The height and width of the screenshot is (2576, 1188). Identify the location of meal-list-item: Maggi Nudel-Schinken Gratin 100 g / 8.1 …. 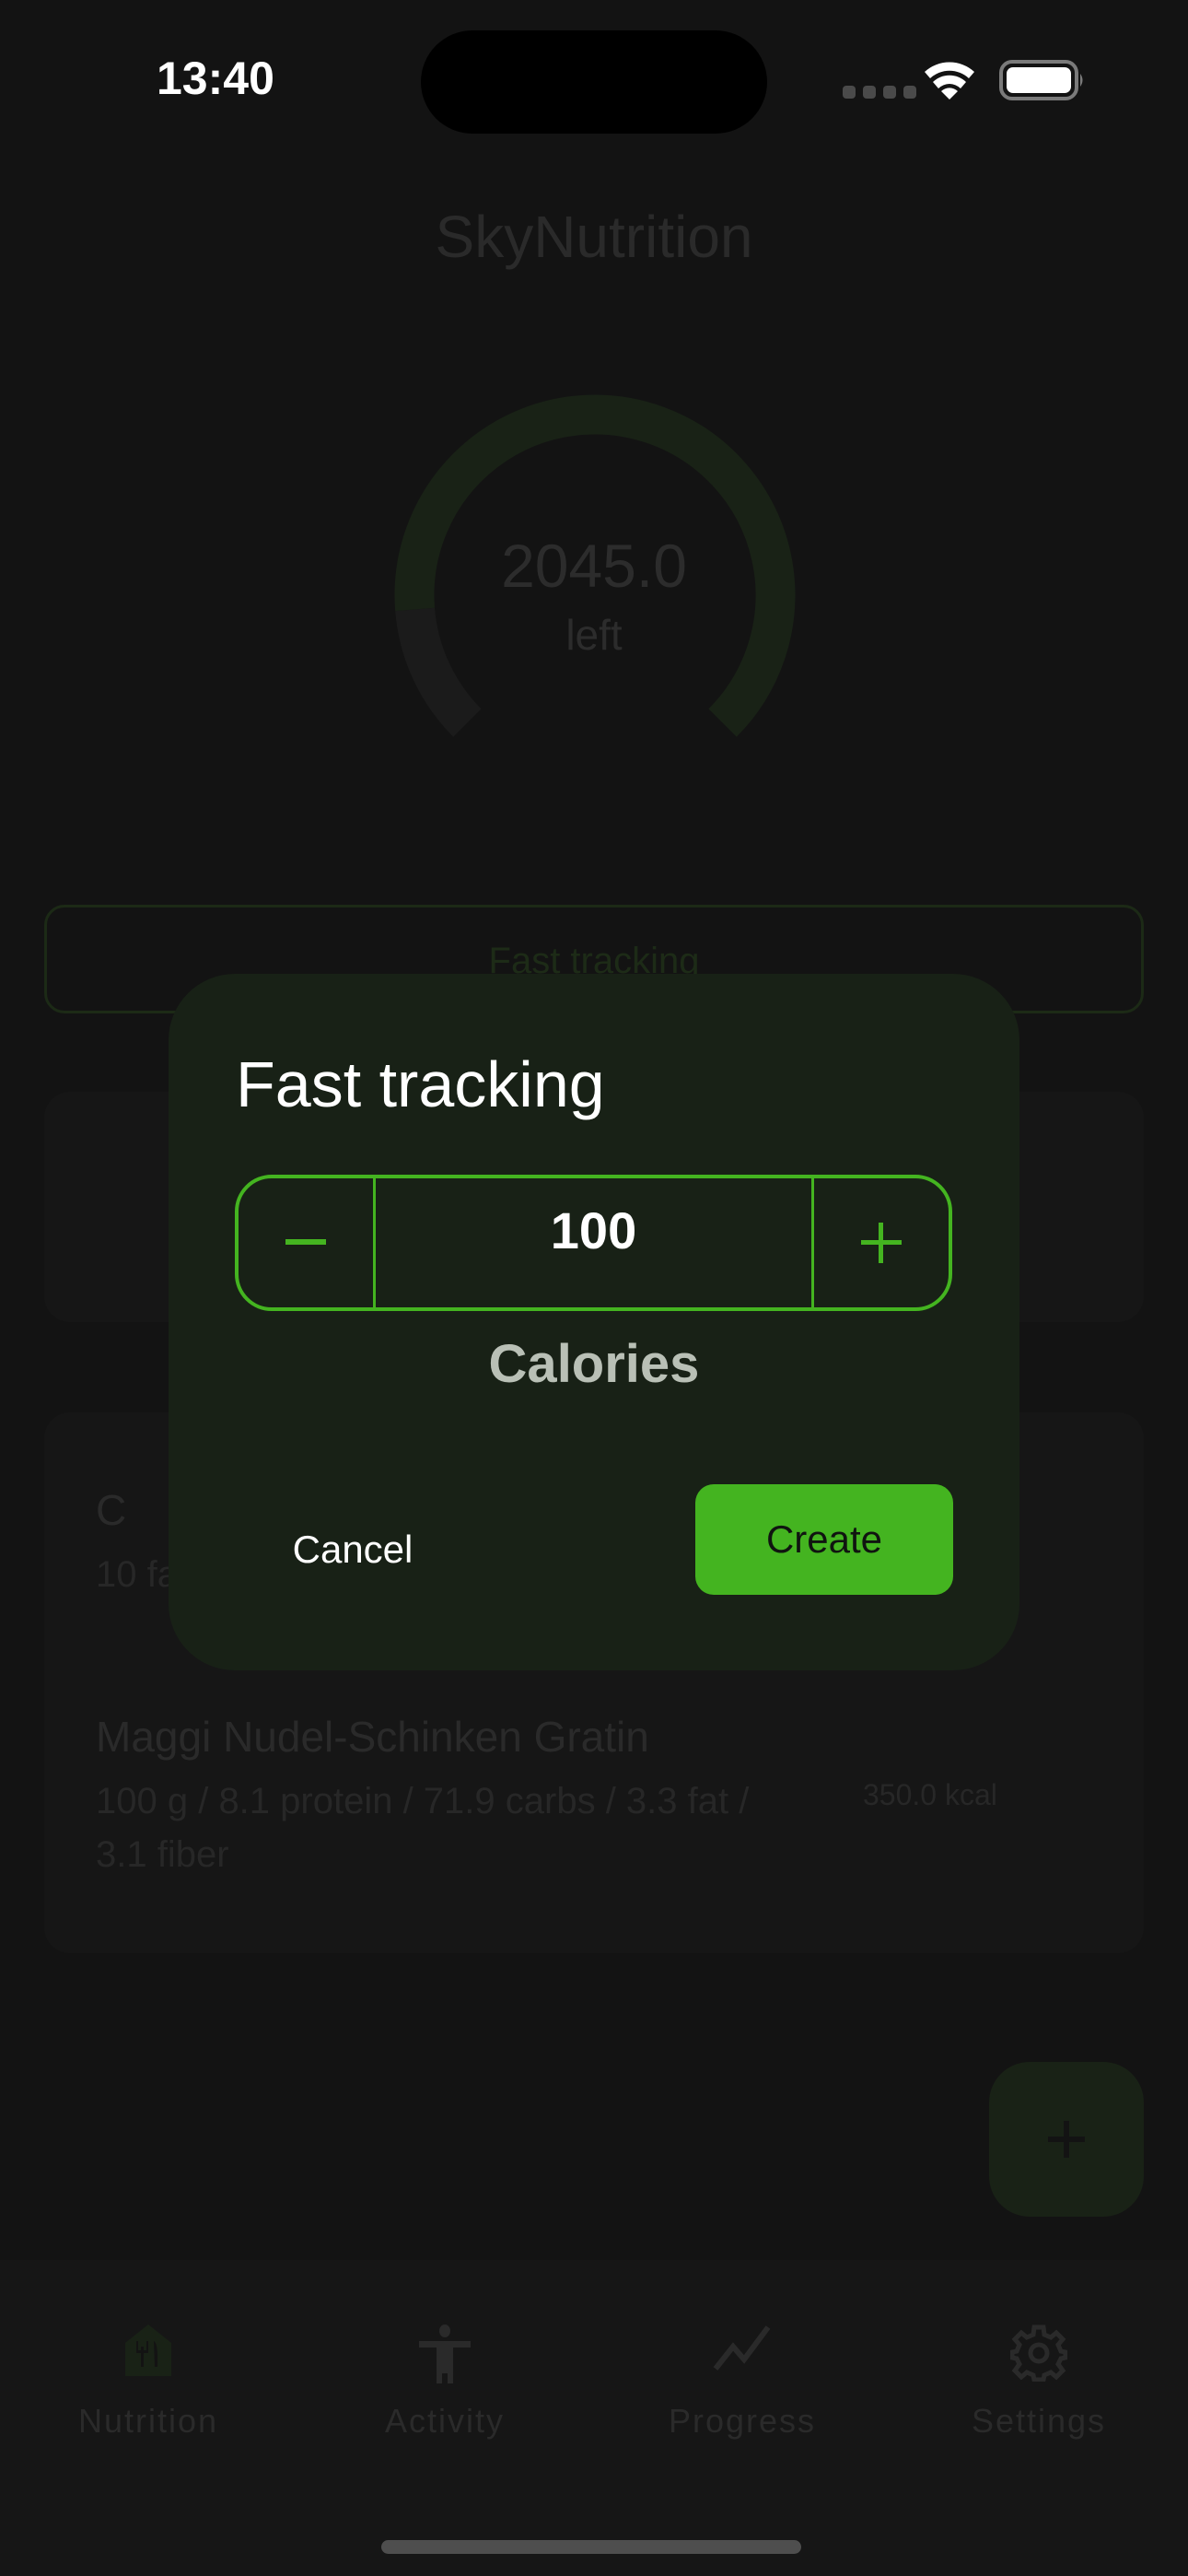
(575, 1796).